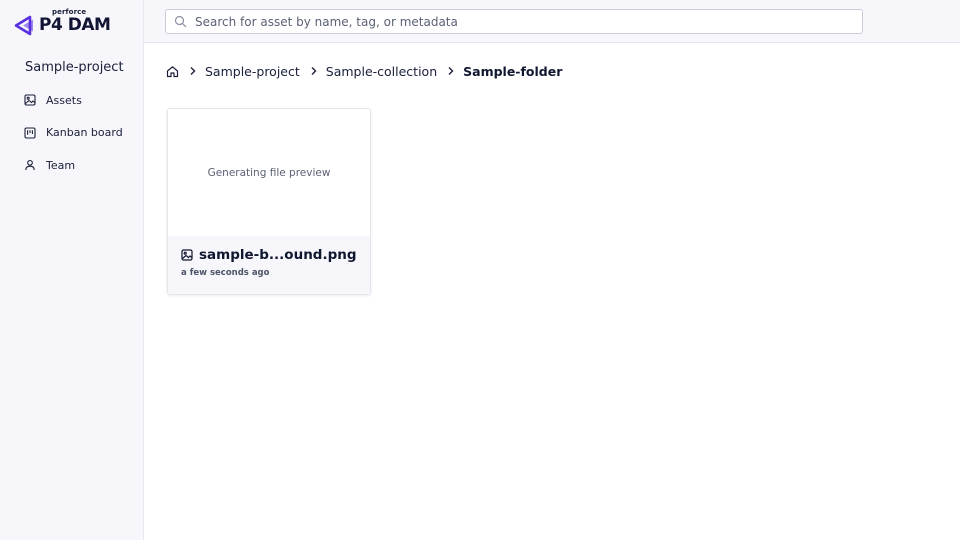 The height and width of the screenshot is (540, 960). What do you see at coordinates (381, 71) in the screenshot?
I see `breadcrumb-collection: Sample-collection` at bounding box center [381, 71].